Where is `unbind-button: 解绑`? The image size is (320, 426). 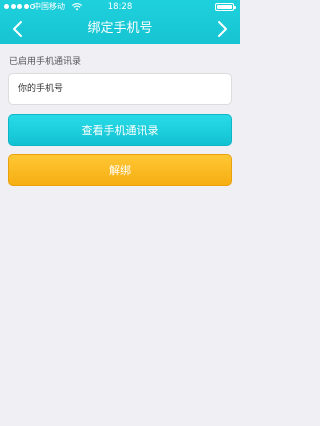
unbind-button: 解绑 is located at coordinates (120, 170).